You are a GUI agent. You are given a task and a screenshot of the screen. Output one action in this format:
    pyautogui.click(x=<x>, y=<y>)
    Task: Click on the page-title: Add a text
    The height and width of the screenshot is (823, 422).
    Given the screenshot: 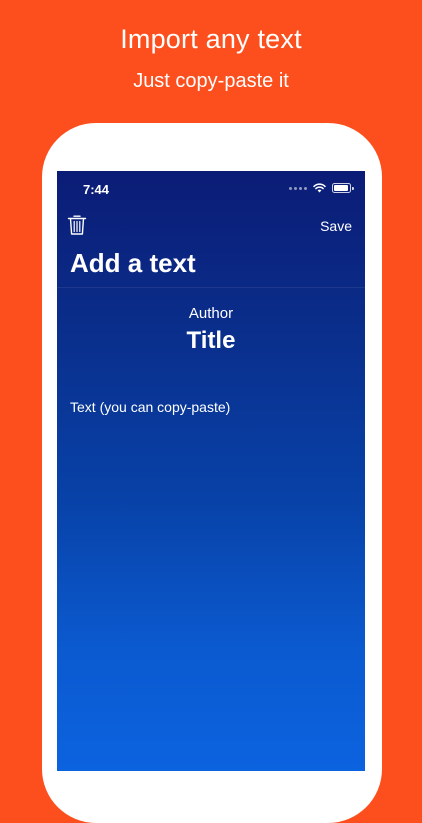 What is the action you would take?
    pyautogui.click(x=133, y=263)
    